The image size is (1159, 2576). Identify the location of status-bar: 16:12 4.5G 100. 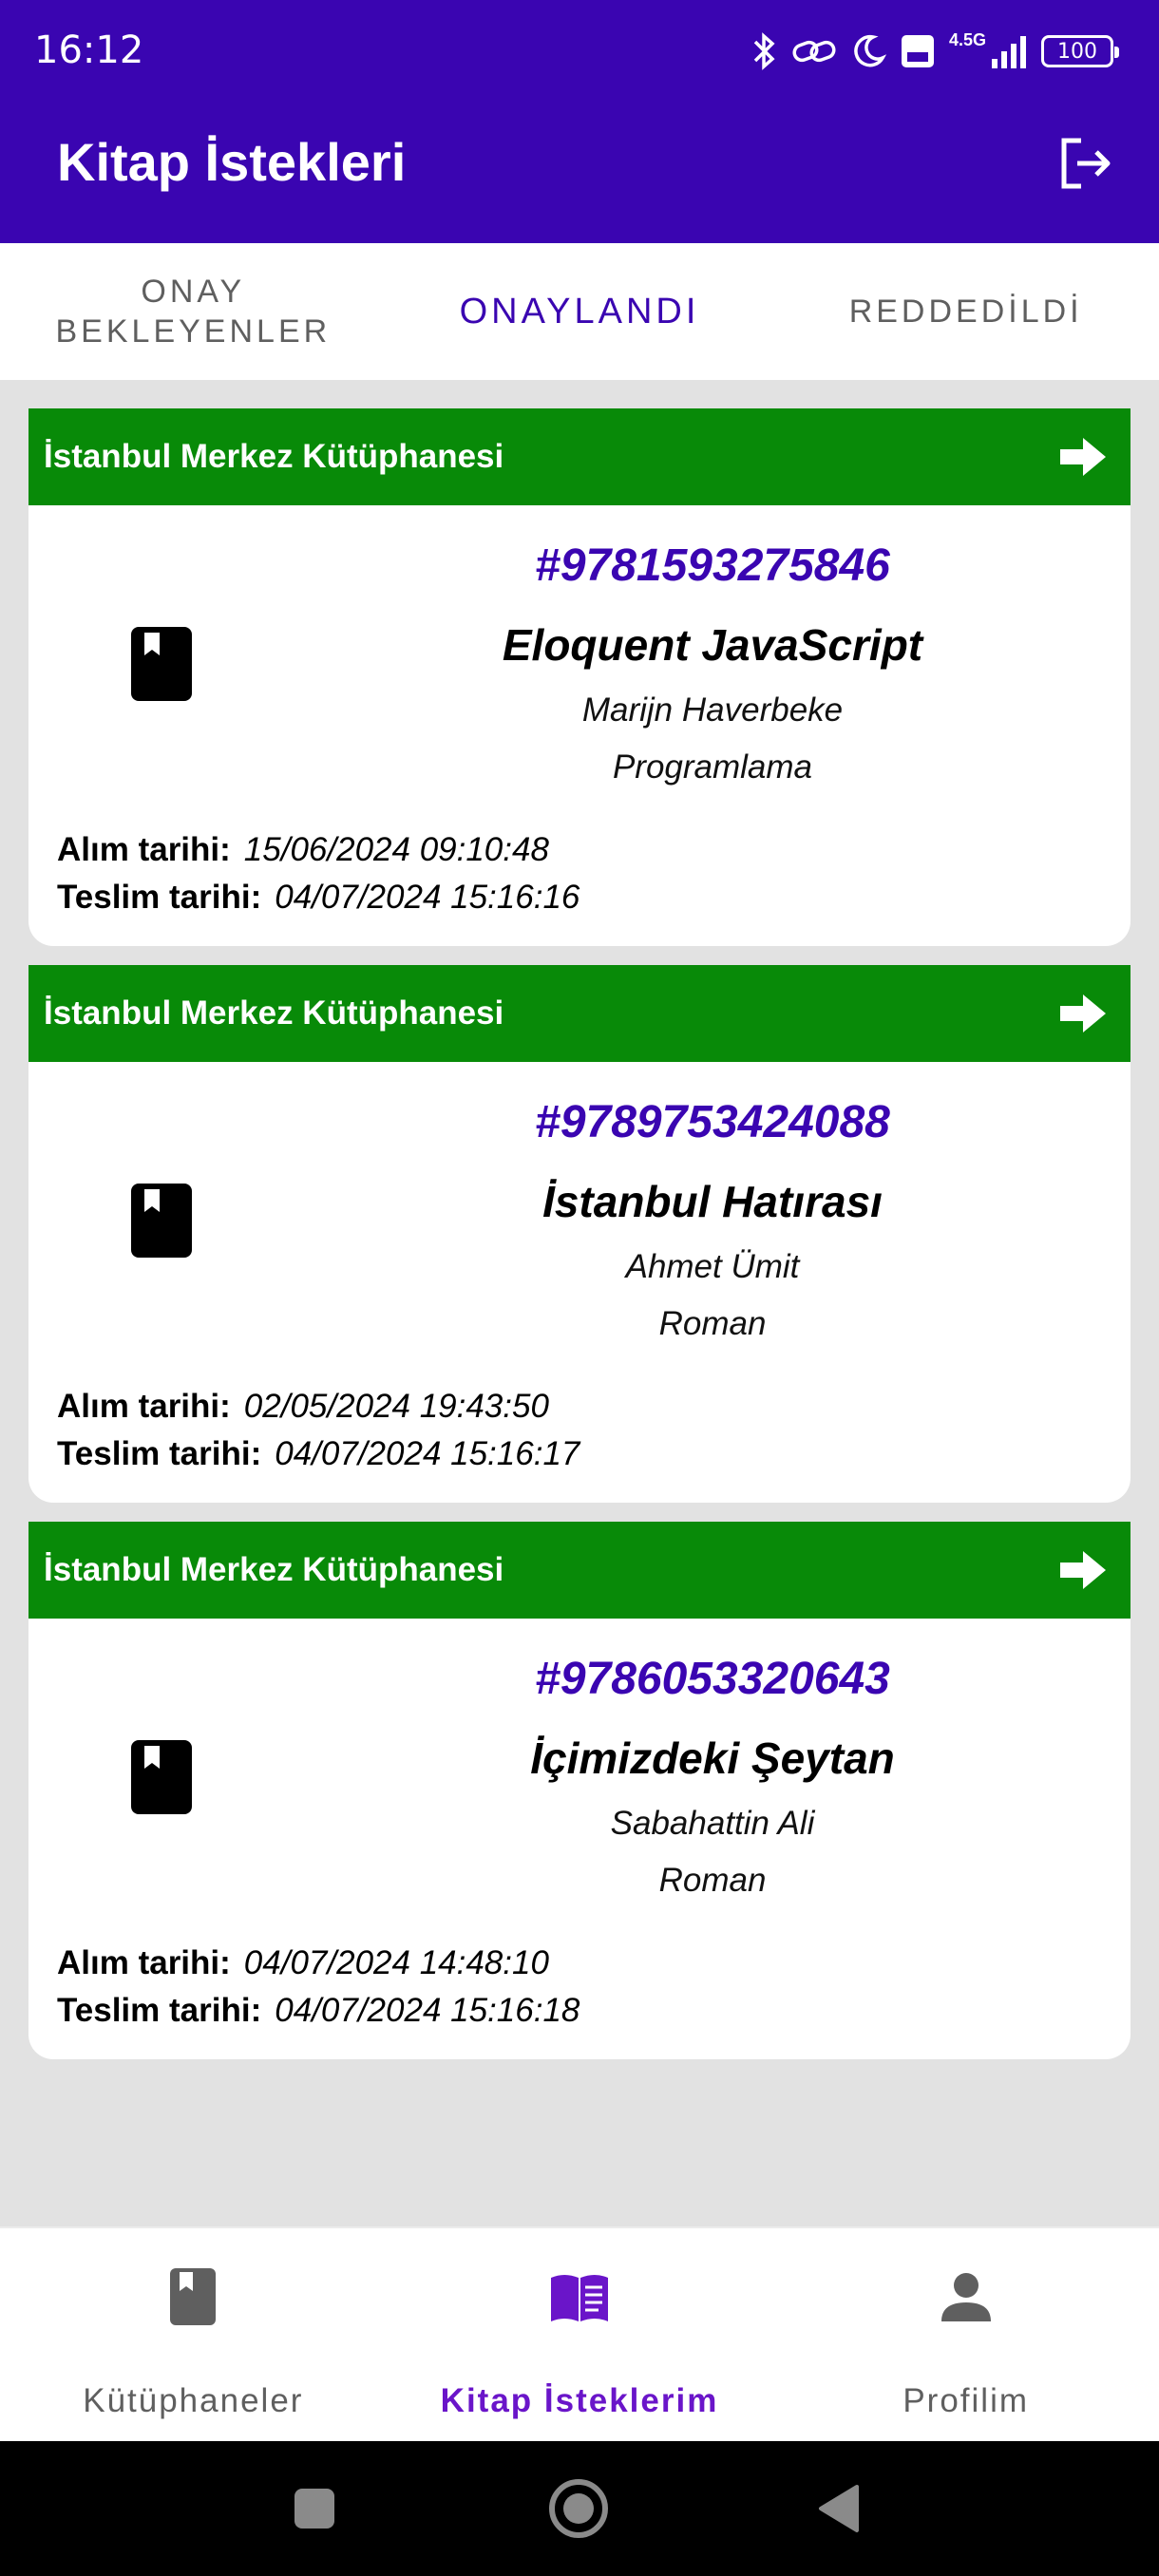
(579, 49).